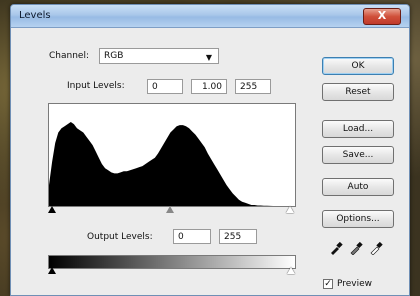 The image size is (420, 296). What do you see at coordinates (290, 209) in the screenshot?
I see `white-point-slider` at bounding box center [290, 209].